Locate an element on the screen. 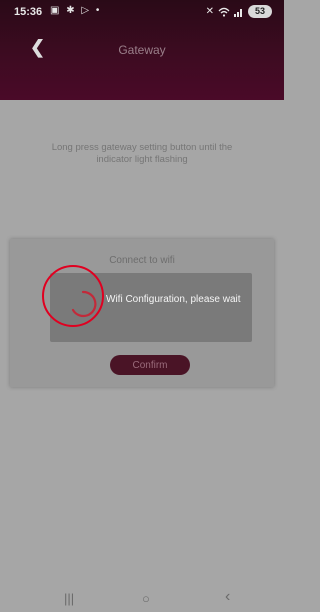 The width and height of the screenshot is (320, 612). status-bar: 15:36 ▣ ✱ ▷ • ✕ 53 is located at coordinates (142, 13).